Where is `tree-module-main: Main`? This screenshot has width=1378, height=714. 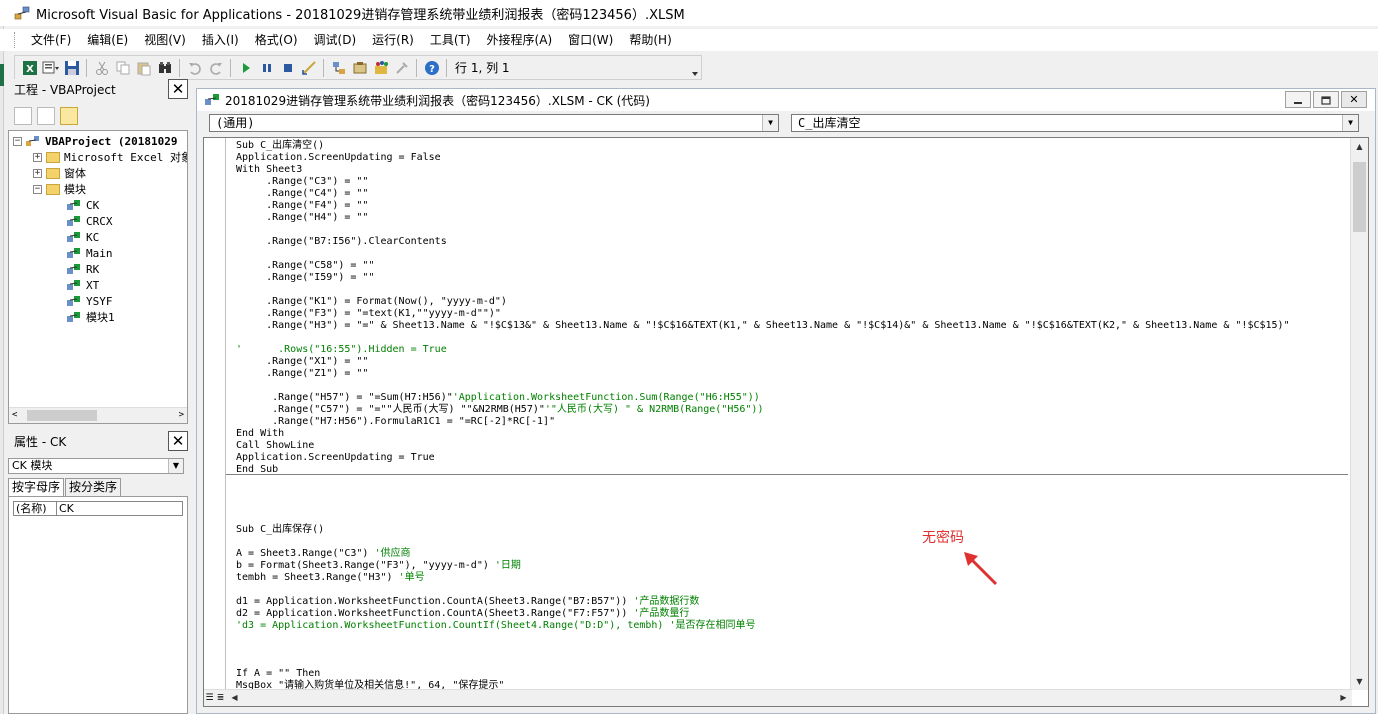 tree-module-main: Main is located at coordinates (90, 253).